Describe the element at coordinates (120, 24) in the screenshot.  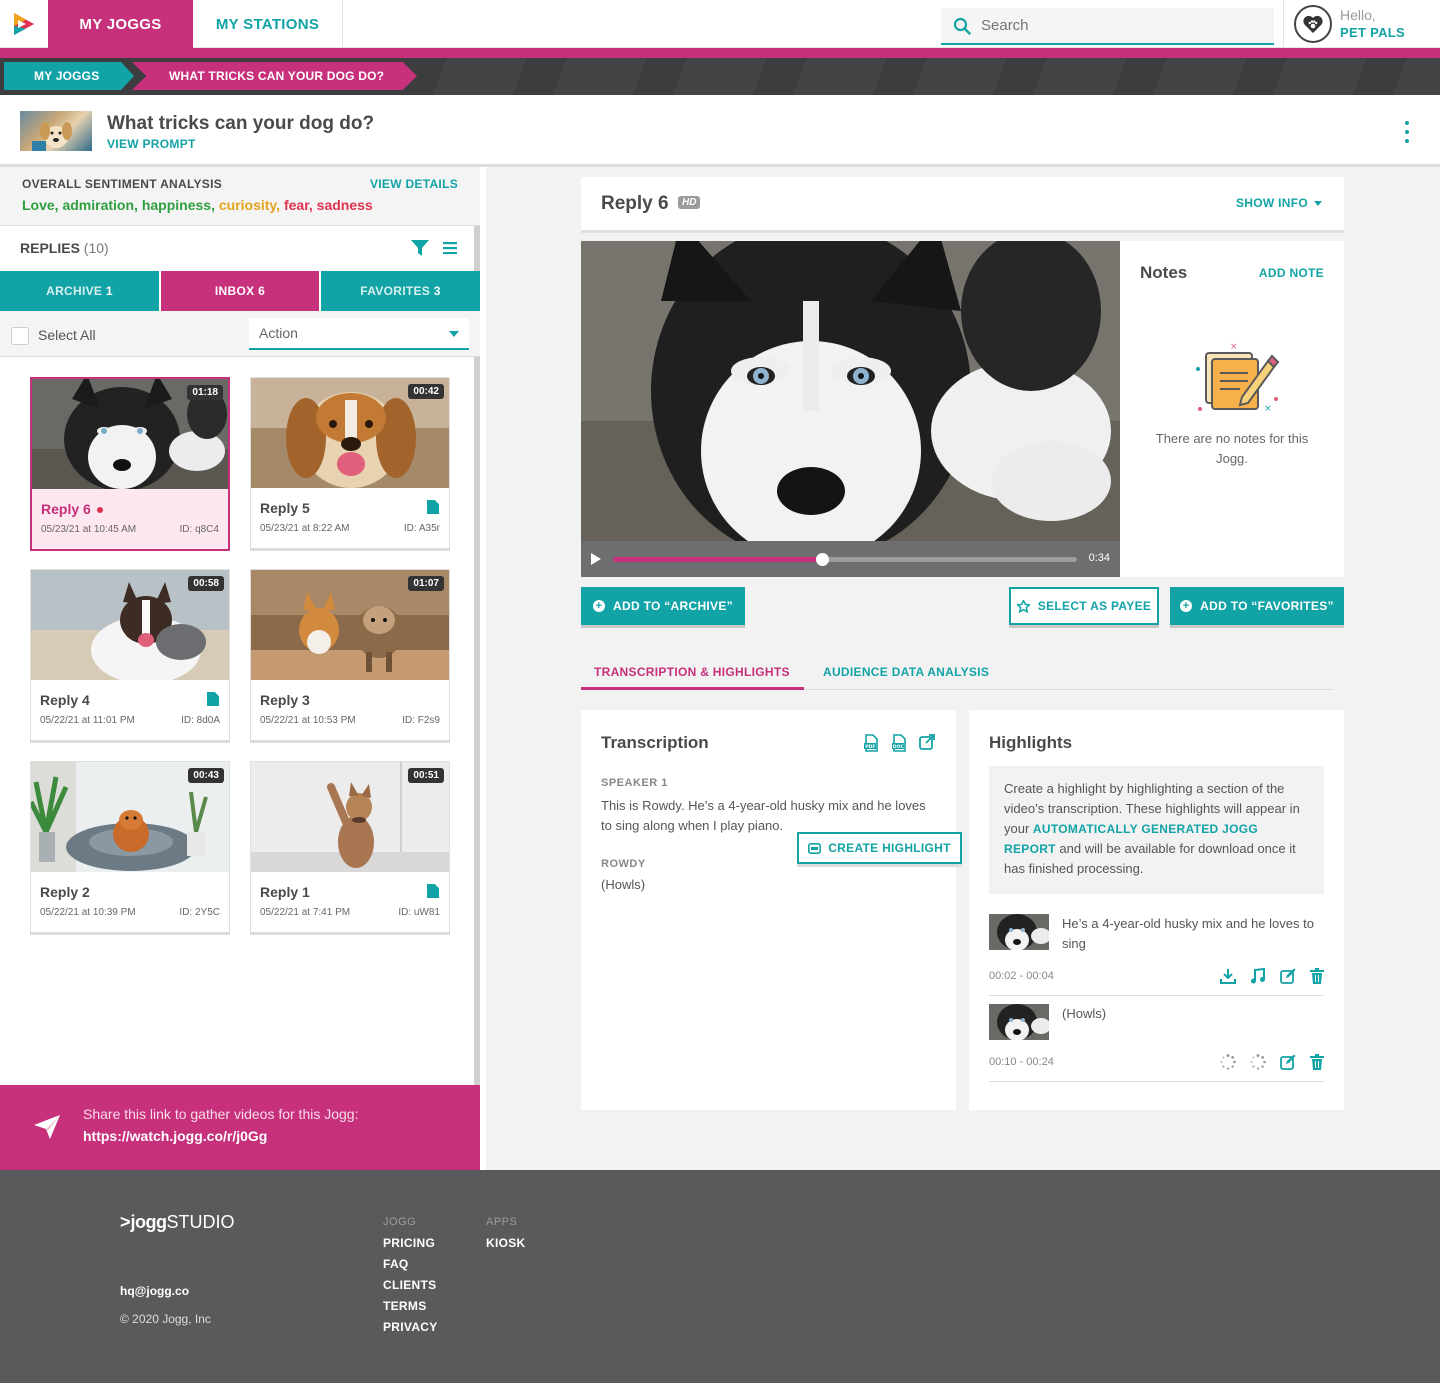
I see `nav-tab-my-joggs: MY JOGGS` at that location.